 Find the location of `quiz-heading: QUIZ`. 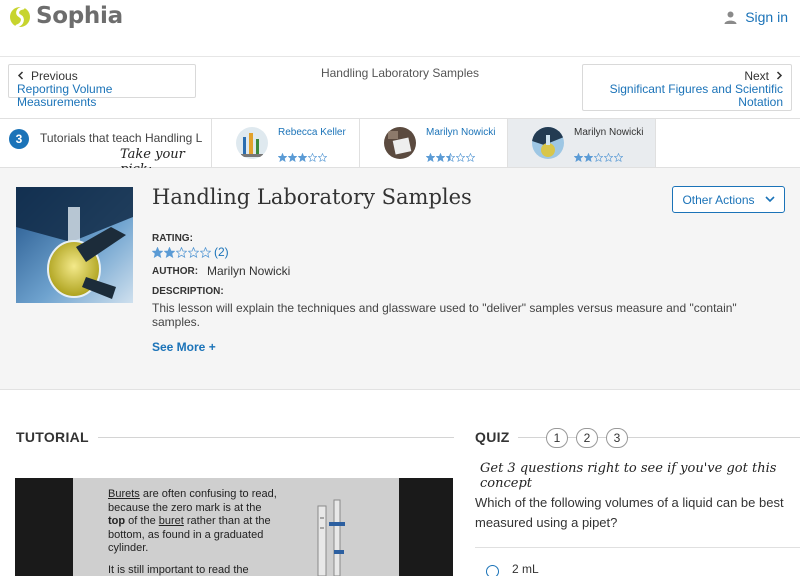

quiz-heading: QUIZ is located at coordinates (492, 437).